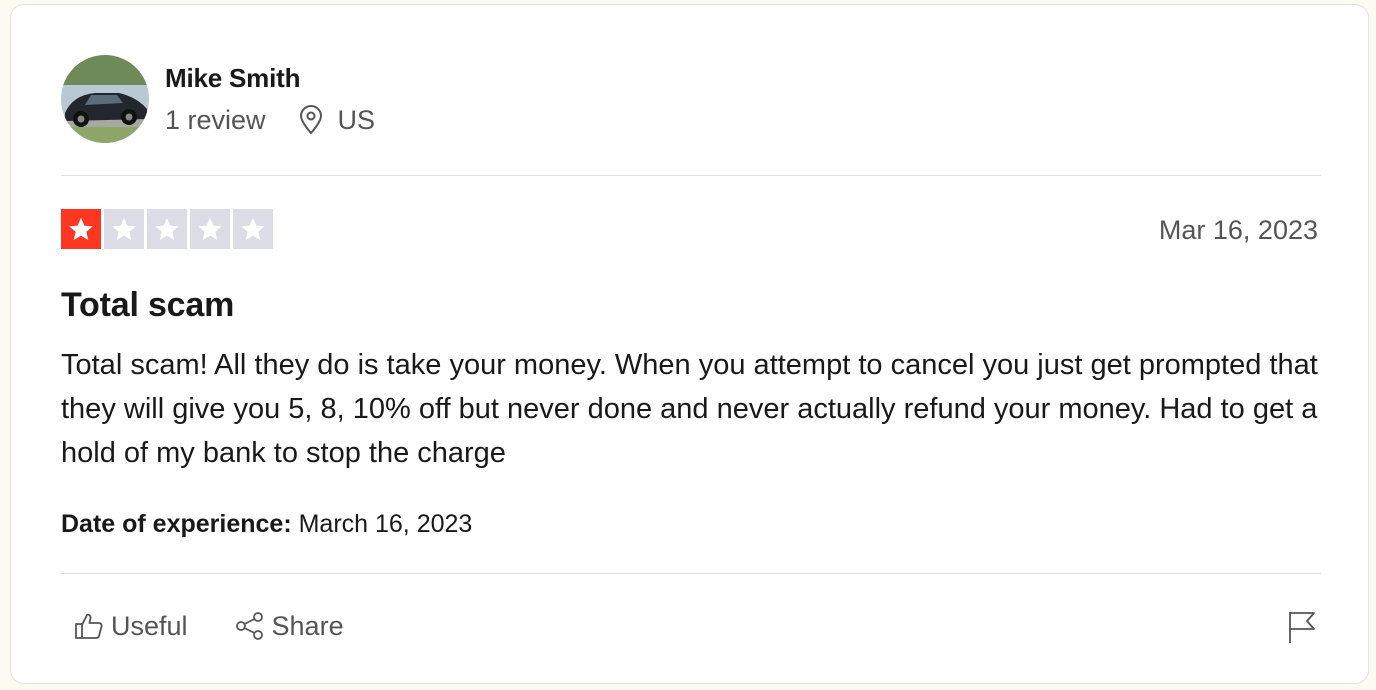 This screenshot has width=1376, height=690. What do you see at coordinates (147, 305) in the screenshot?
I see `review-title: Total scam` at bounding box center [147, 305].